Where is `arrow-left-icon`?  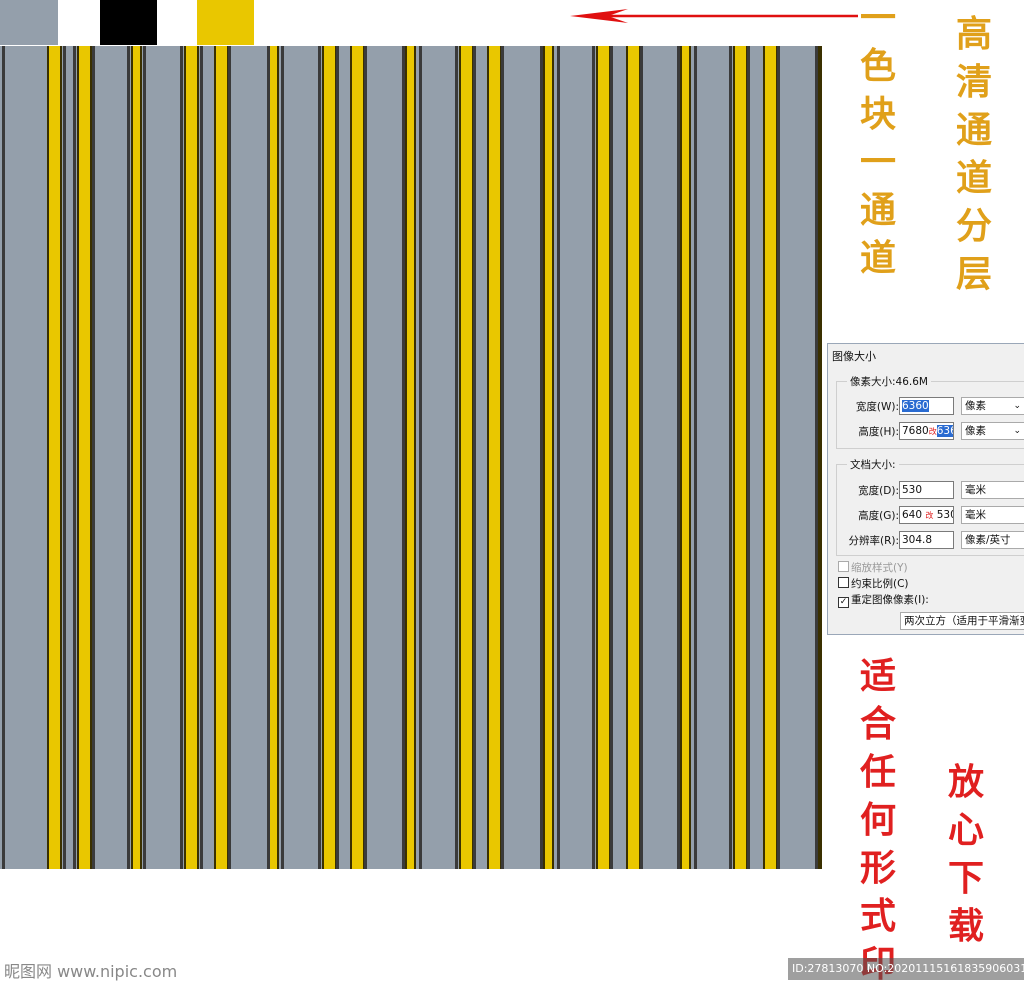
arrow-left-icon is located at coordinates (714, 16).